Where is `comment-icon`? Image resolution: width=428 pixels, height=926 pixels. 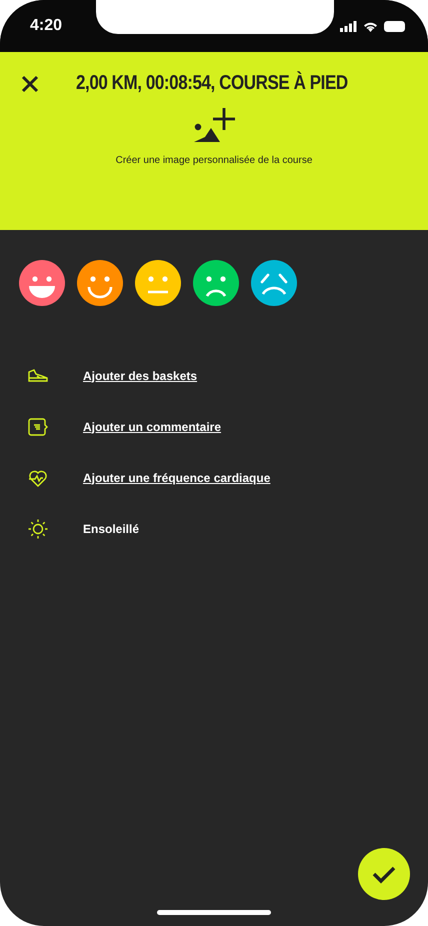 comment-icon is located at coordinates (38, 427).